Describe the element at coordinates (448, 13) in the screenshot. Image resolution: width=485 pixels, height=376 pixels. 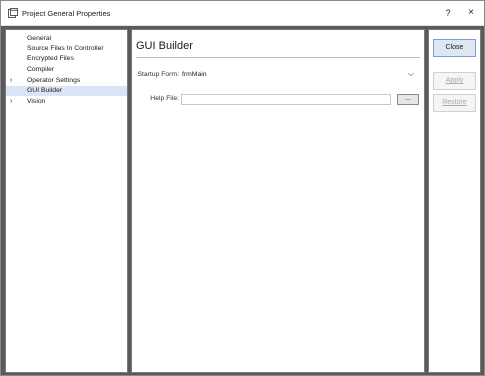
I see `help-button: ?` at that location.